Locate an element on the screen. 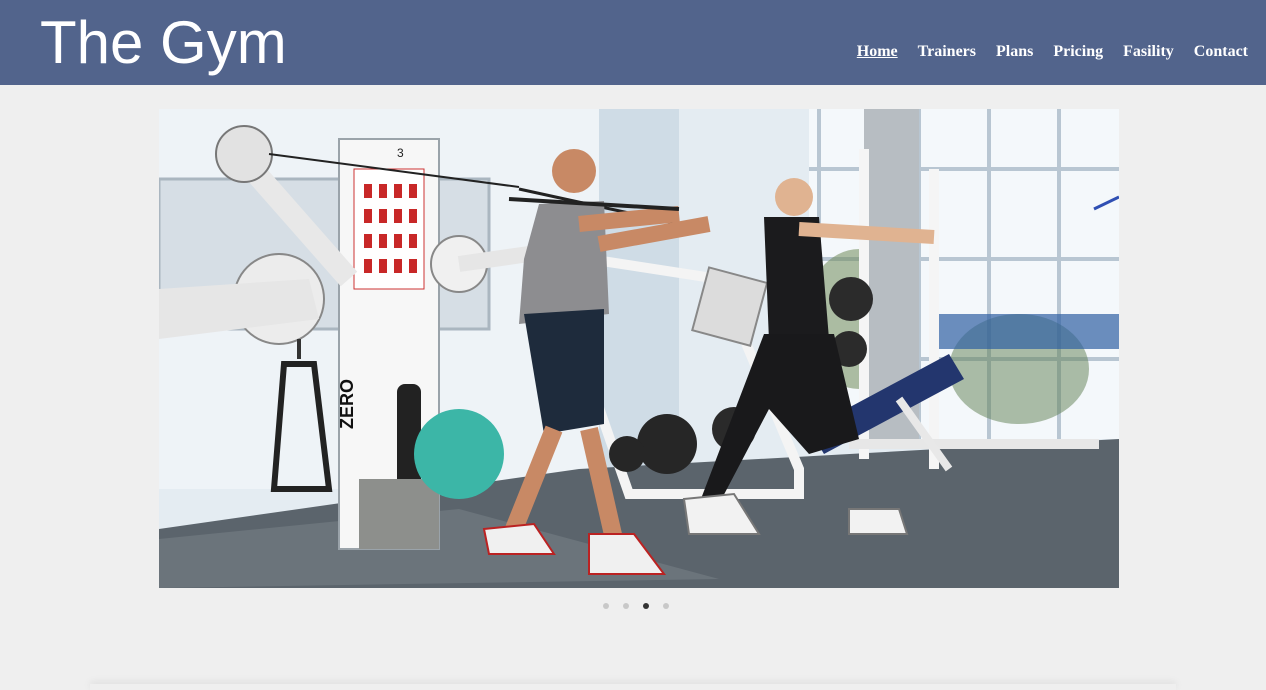 The height and width of the screenshot is (690, 1266). footer-shadow is located at coordinates (633, 687).